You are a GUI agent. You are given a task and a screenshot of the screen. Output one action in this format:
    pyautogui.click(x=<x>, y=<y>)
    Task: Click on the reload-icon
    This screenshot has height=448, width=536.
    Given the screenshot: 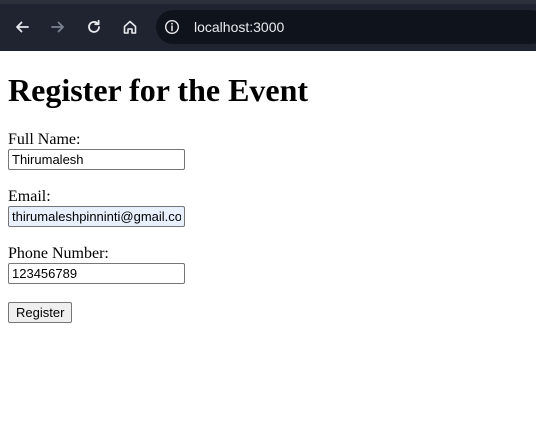 What is the action you would take?
    pyautogui.click(x=94, y=26)
    